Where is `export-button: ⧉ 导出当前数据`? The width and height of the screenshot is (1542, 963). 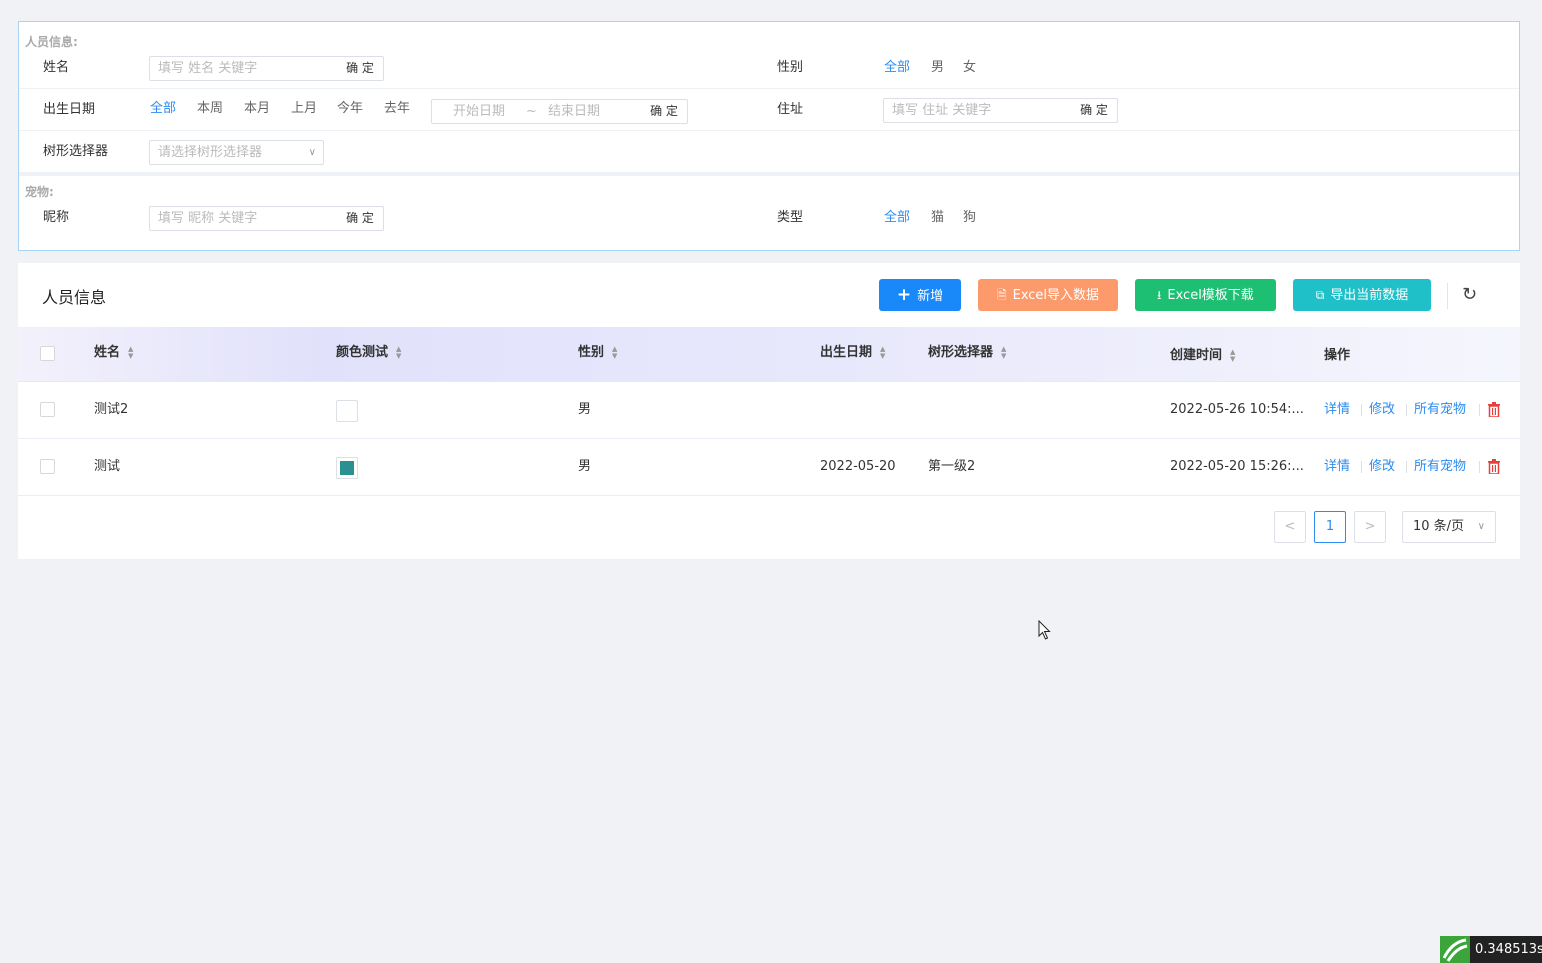
export-button: ⧉ 导出当前数据 is located at coordinates (1362, 295).